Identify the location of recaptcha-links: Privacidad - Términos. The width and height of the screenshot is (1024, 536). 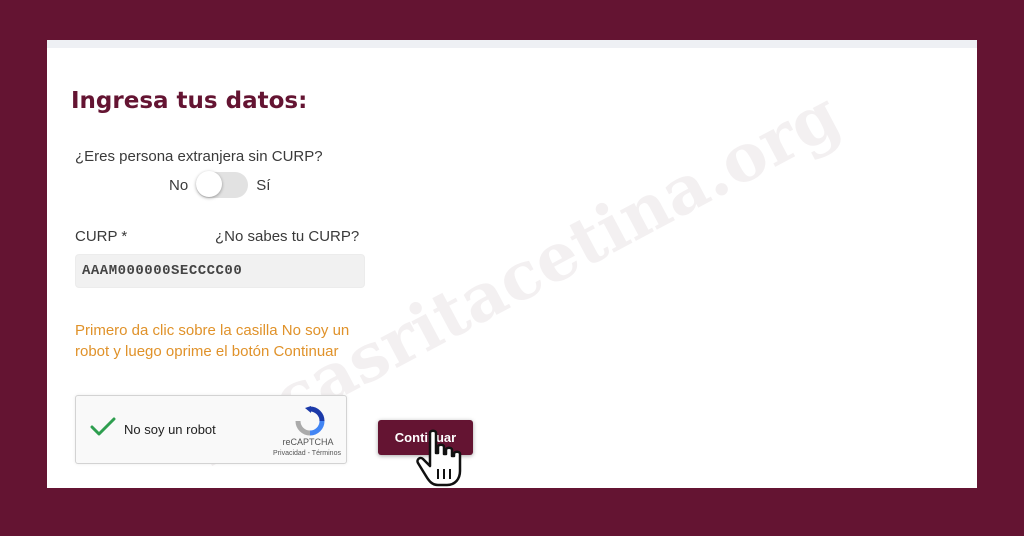
(307, 453).